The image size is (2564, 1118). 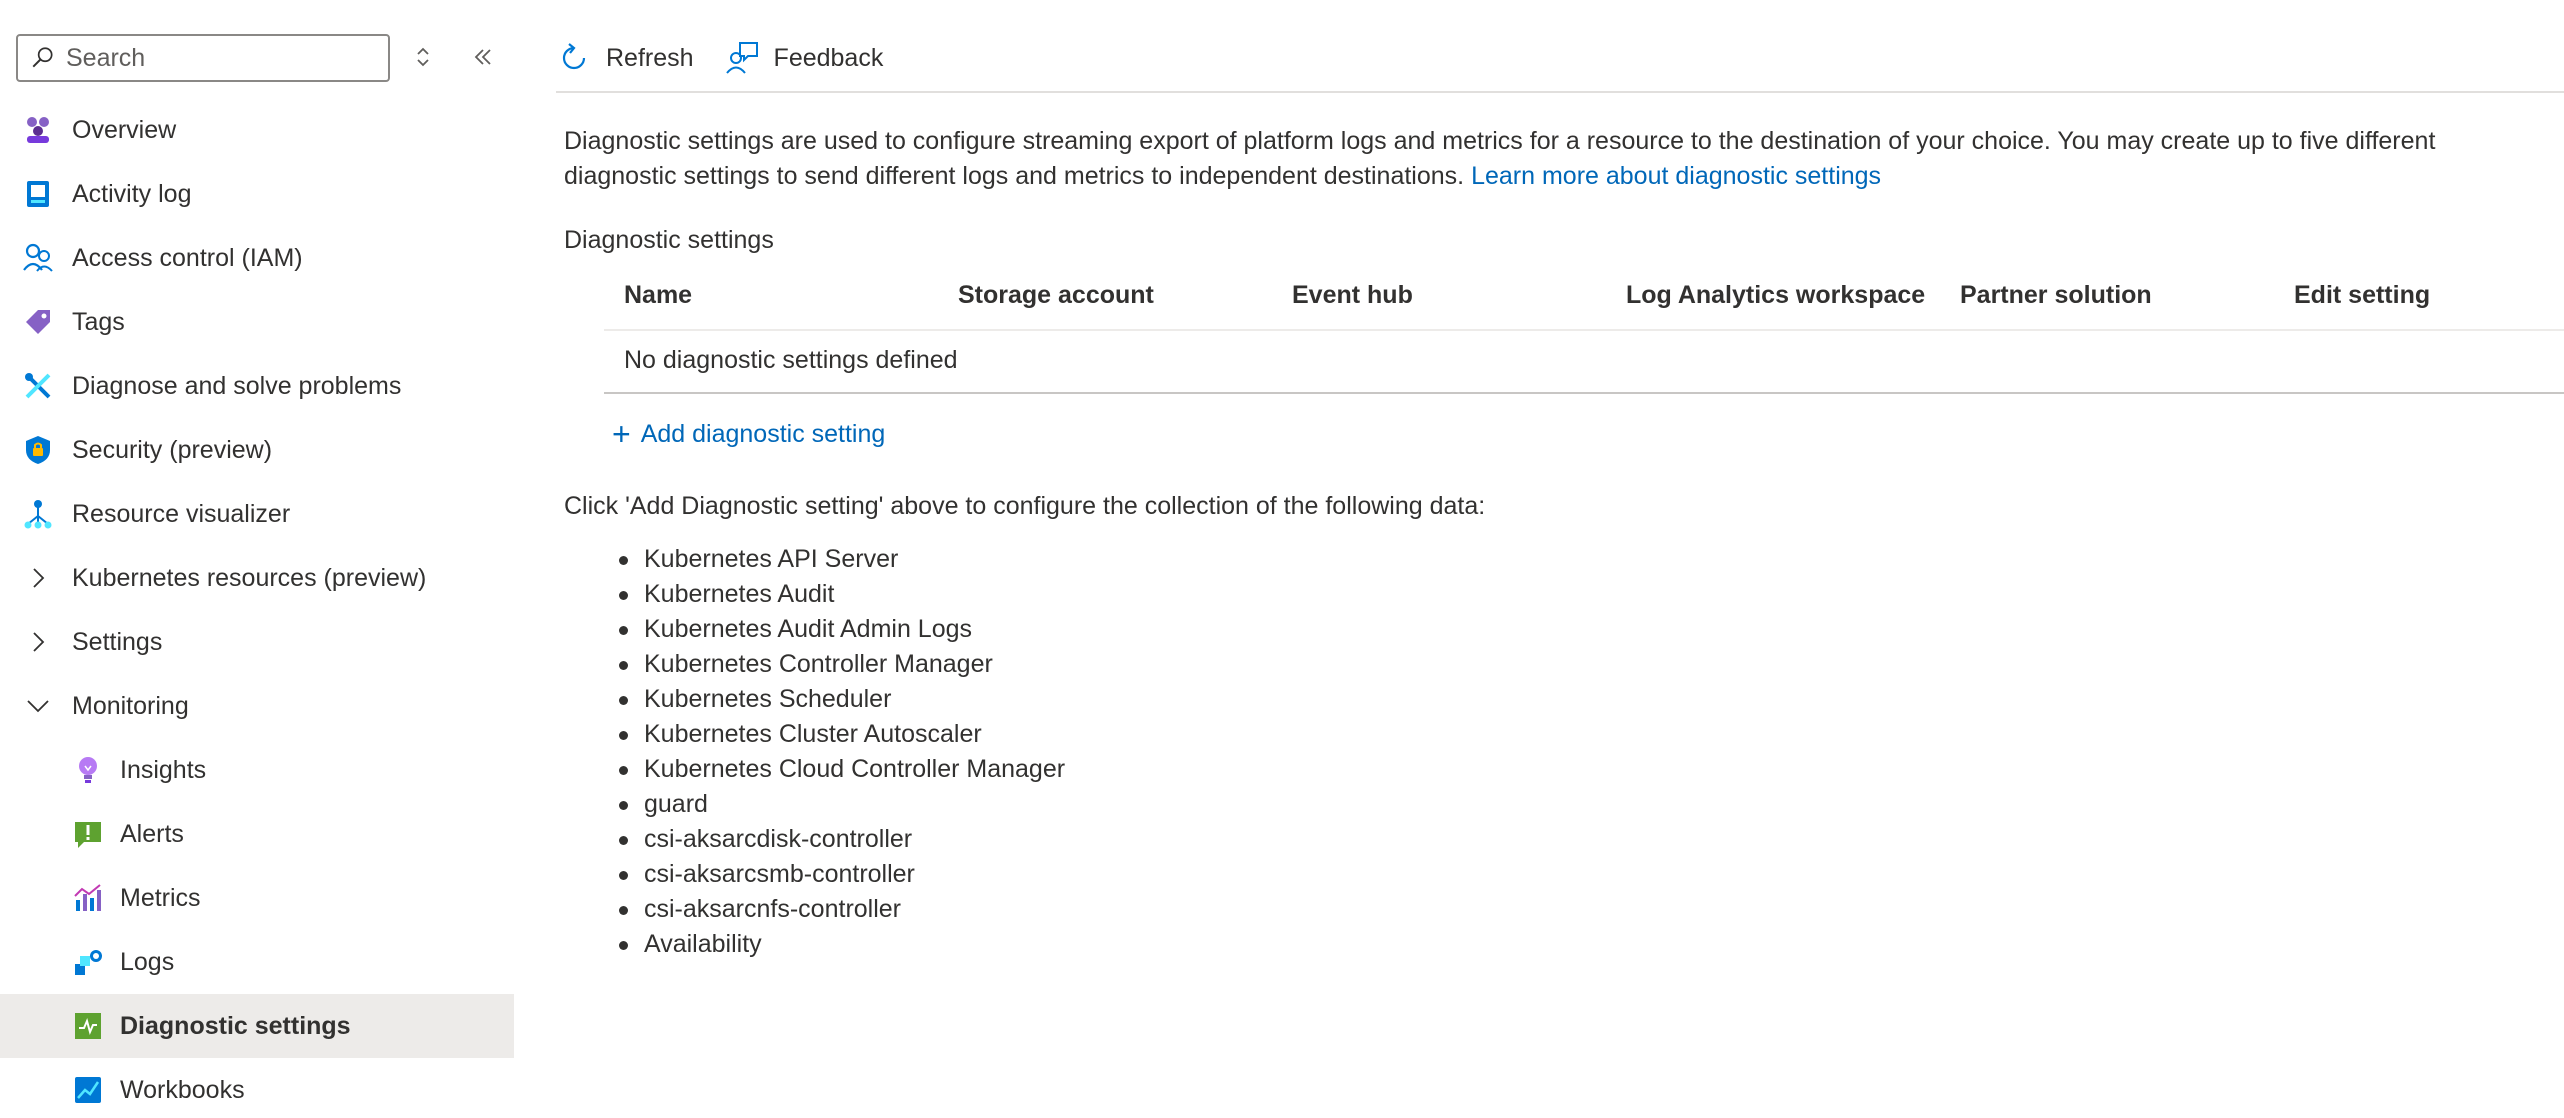 I want to click on diagnostic-settings-icon, so click(x=88, y=1026).